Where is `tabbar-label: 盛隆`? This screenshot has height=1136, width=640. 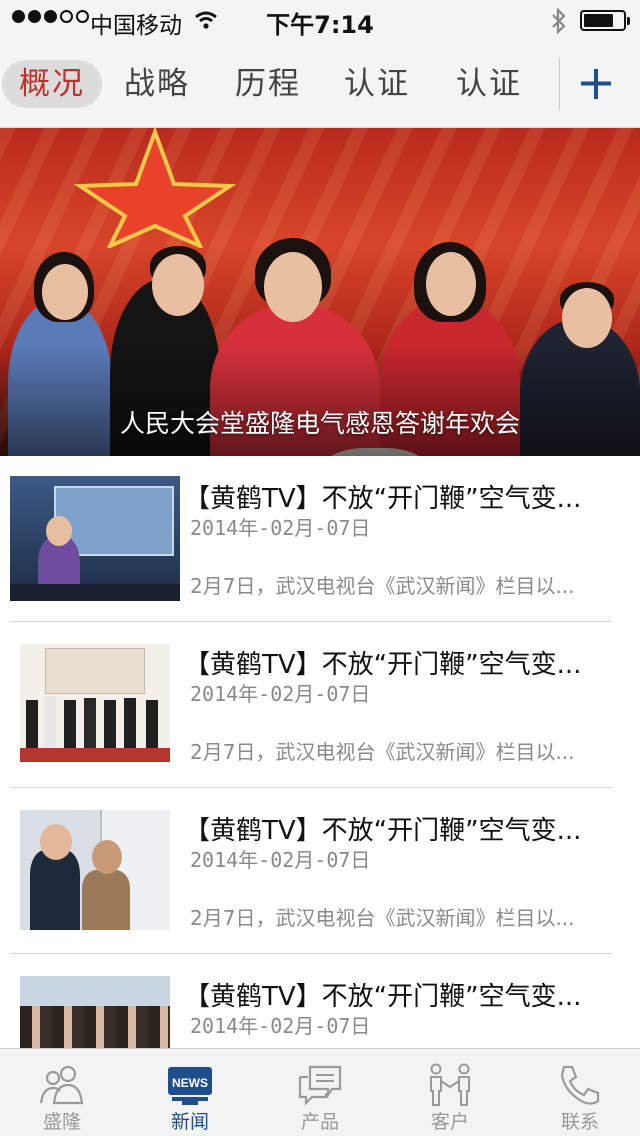
tabbar-label: 盛隆 is located at coordinates (61, 1122).